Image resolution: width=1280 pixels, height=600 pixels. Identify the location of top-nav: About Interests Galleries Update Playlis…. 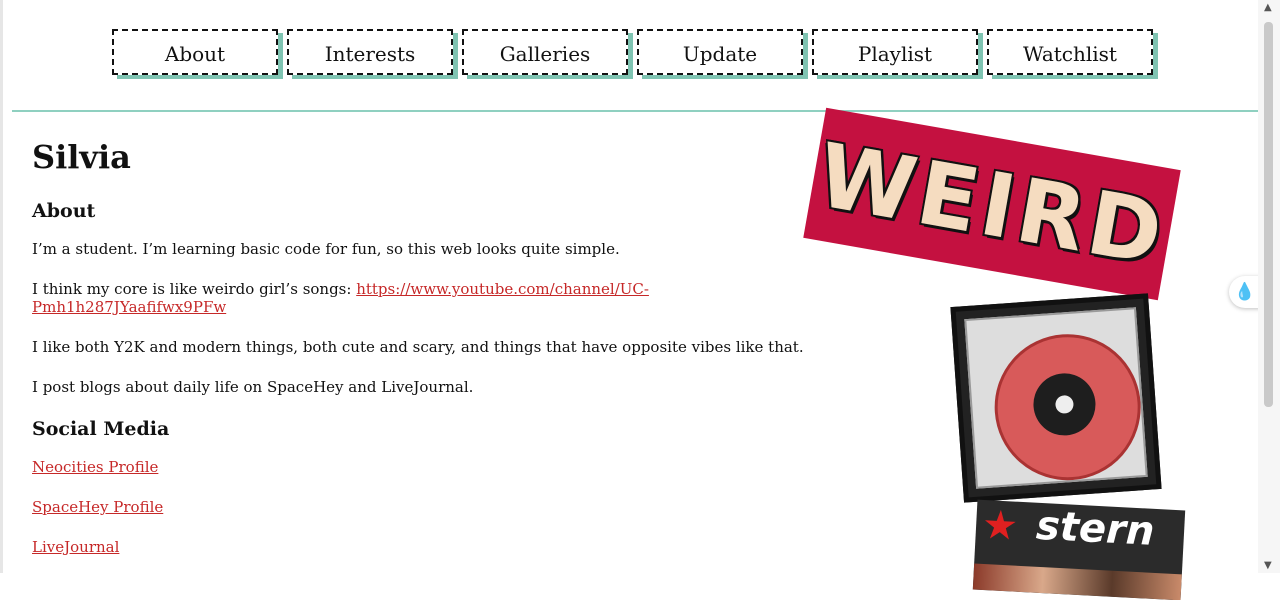
(642, 57).